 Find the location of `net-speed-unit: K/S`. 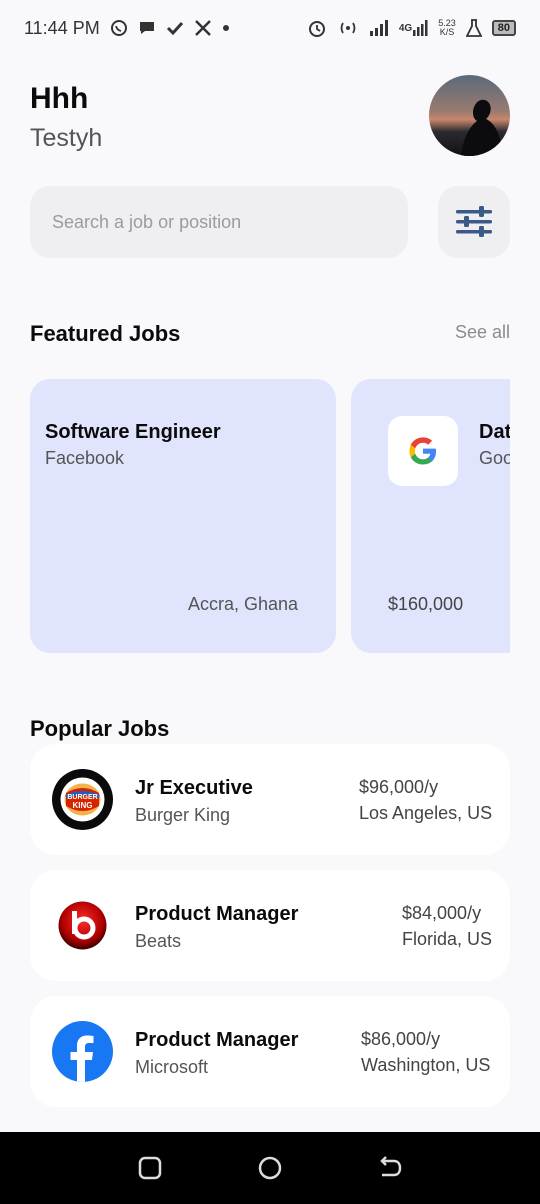

net-speed-unit: K/S is located at coordinates (447, 32).